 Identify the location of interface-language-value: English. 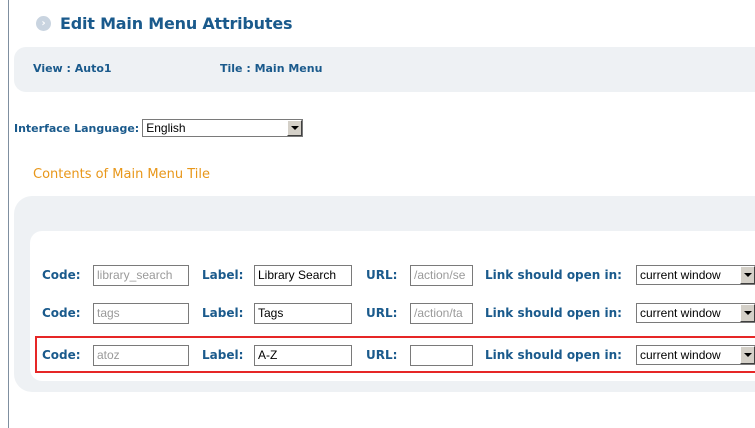
(166, 128).